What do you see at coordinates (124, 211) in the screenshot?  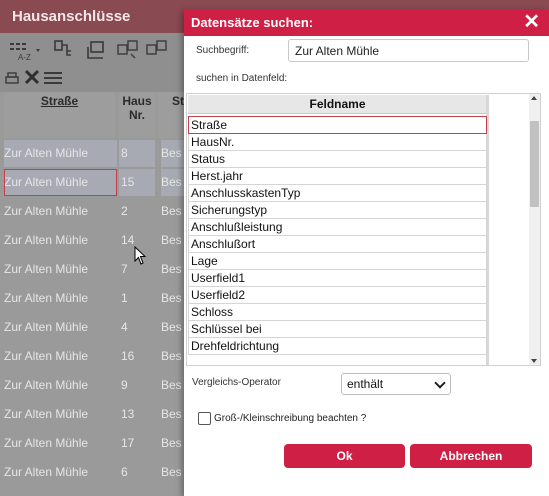 I see `cell-nr: 2` at bounding box center [124, 211].